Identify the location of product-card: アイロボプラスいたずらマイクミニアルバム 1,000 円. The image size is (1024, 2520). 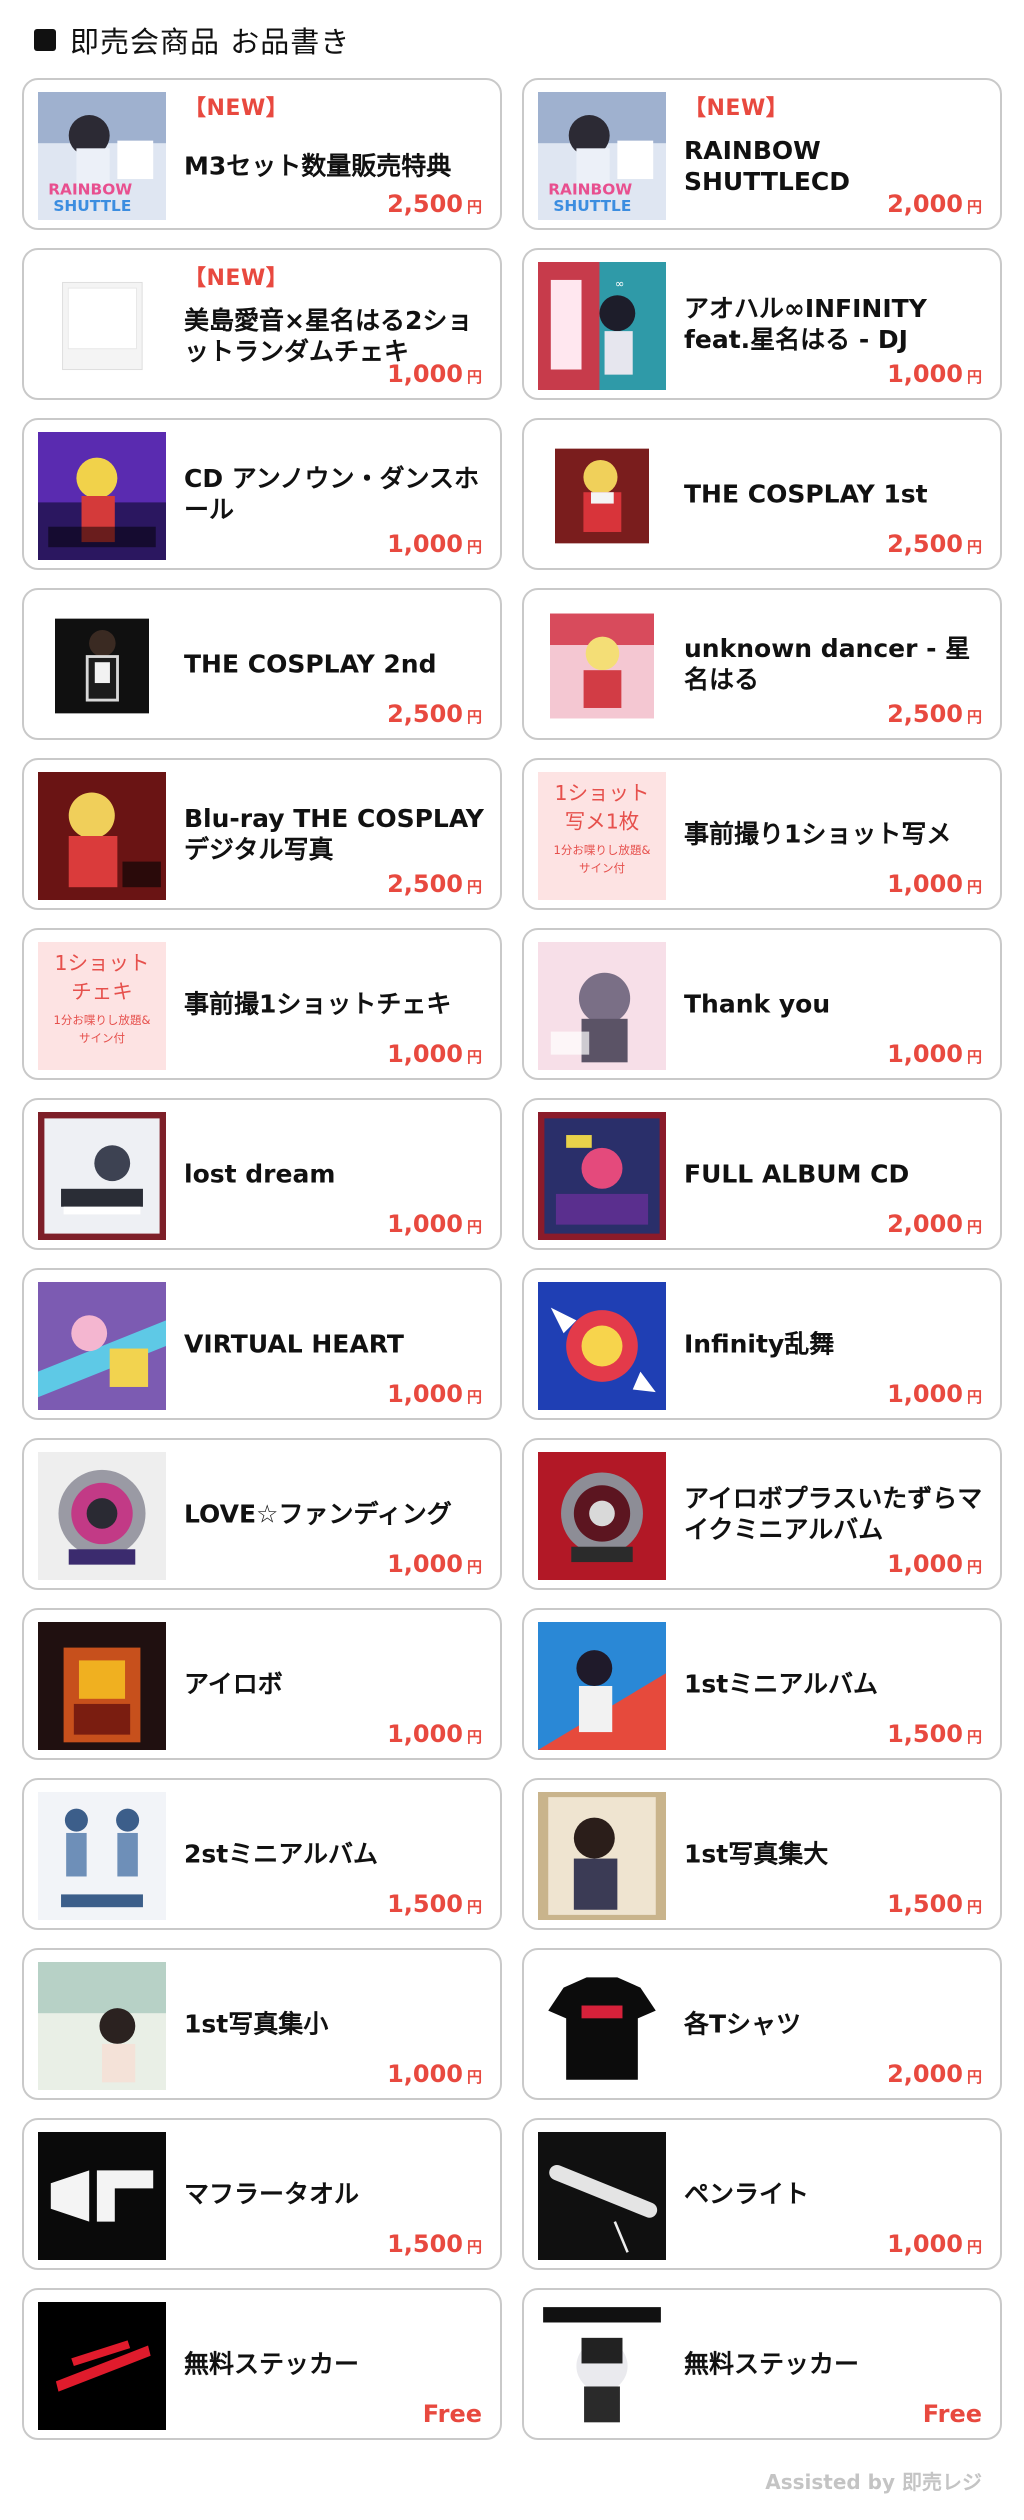
(762, 1514).